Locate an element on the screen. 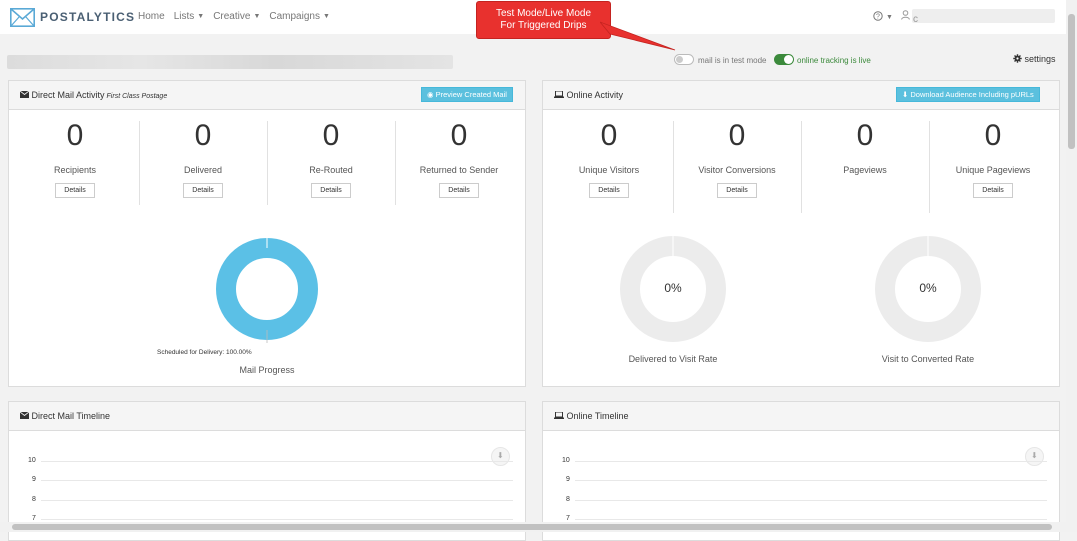 The height and width of the screenshot is (541, 1077). direct-mail-timeline-panel: Direct Mail Timeline ⬇ 10 9 8 7 is located at coordinates (267, 471).